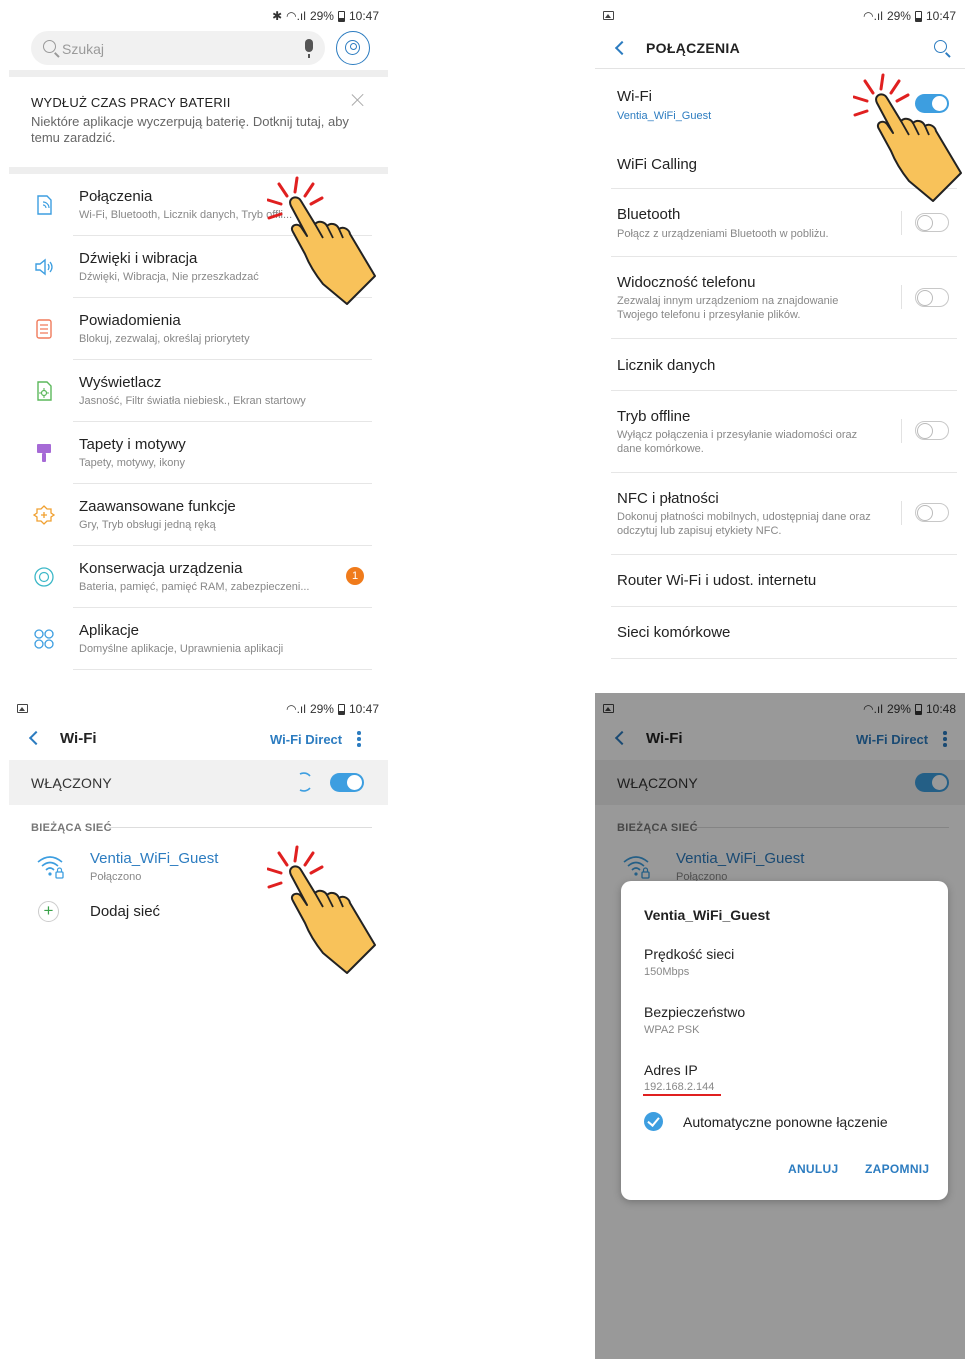 This screenshot has height=1359, width=965. Describe the element at coordinates (672, 1030) in the screenshot. I see `security-value: WPA2 PSK` at that location.